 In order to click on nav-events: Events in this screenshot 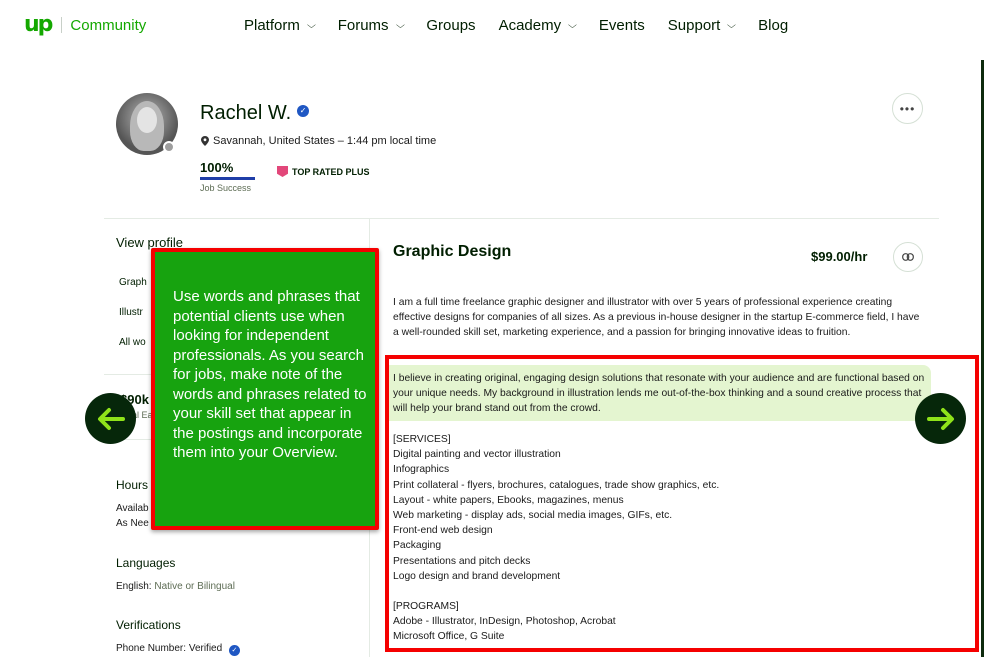, I will do `click(622, 25)`.